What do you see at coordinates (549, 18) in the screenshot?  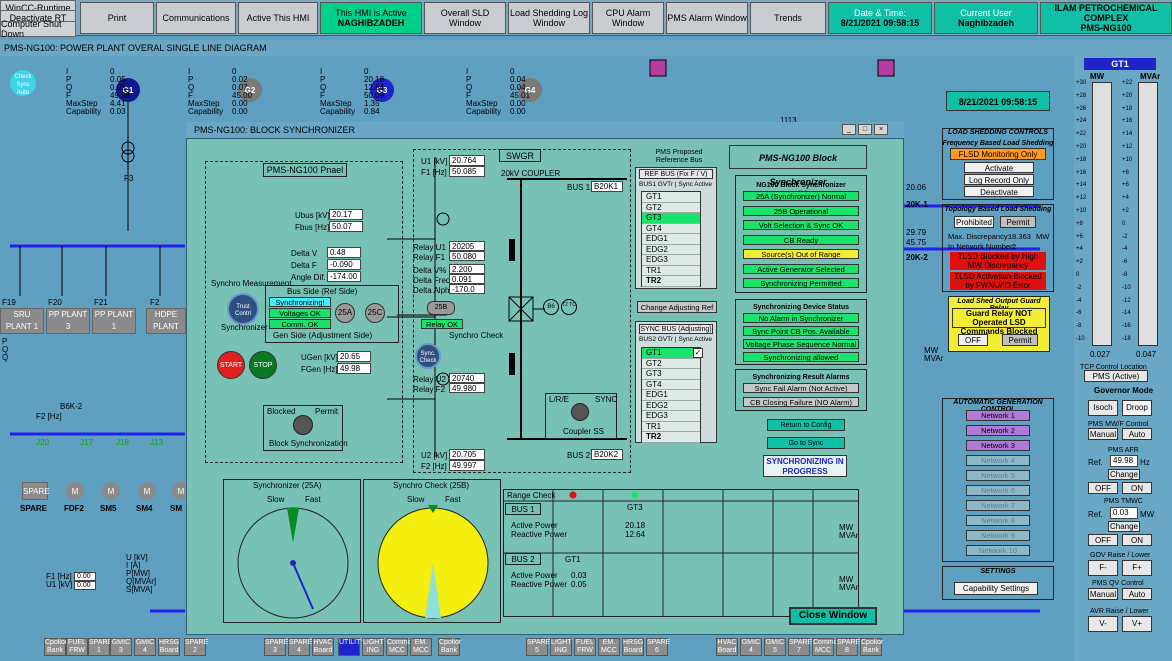 I see `load-shedding-log-button: Load Shedding Log Window` at bounding box center [549, 18].